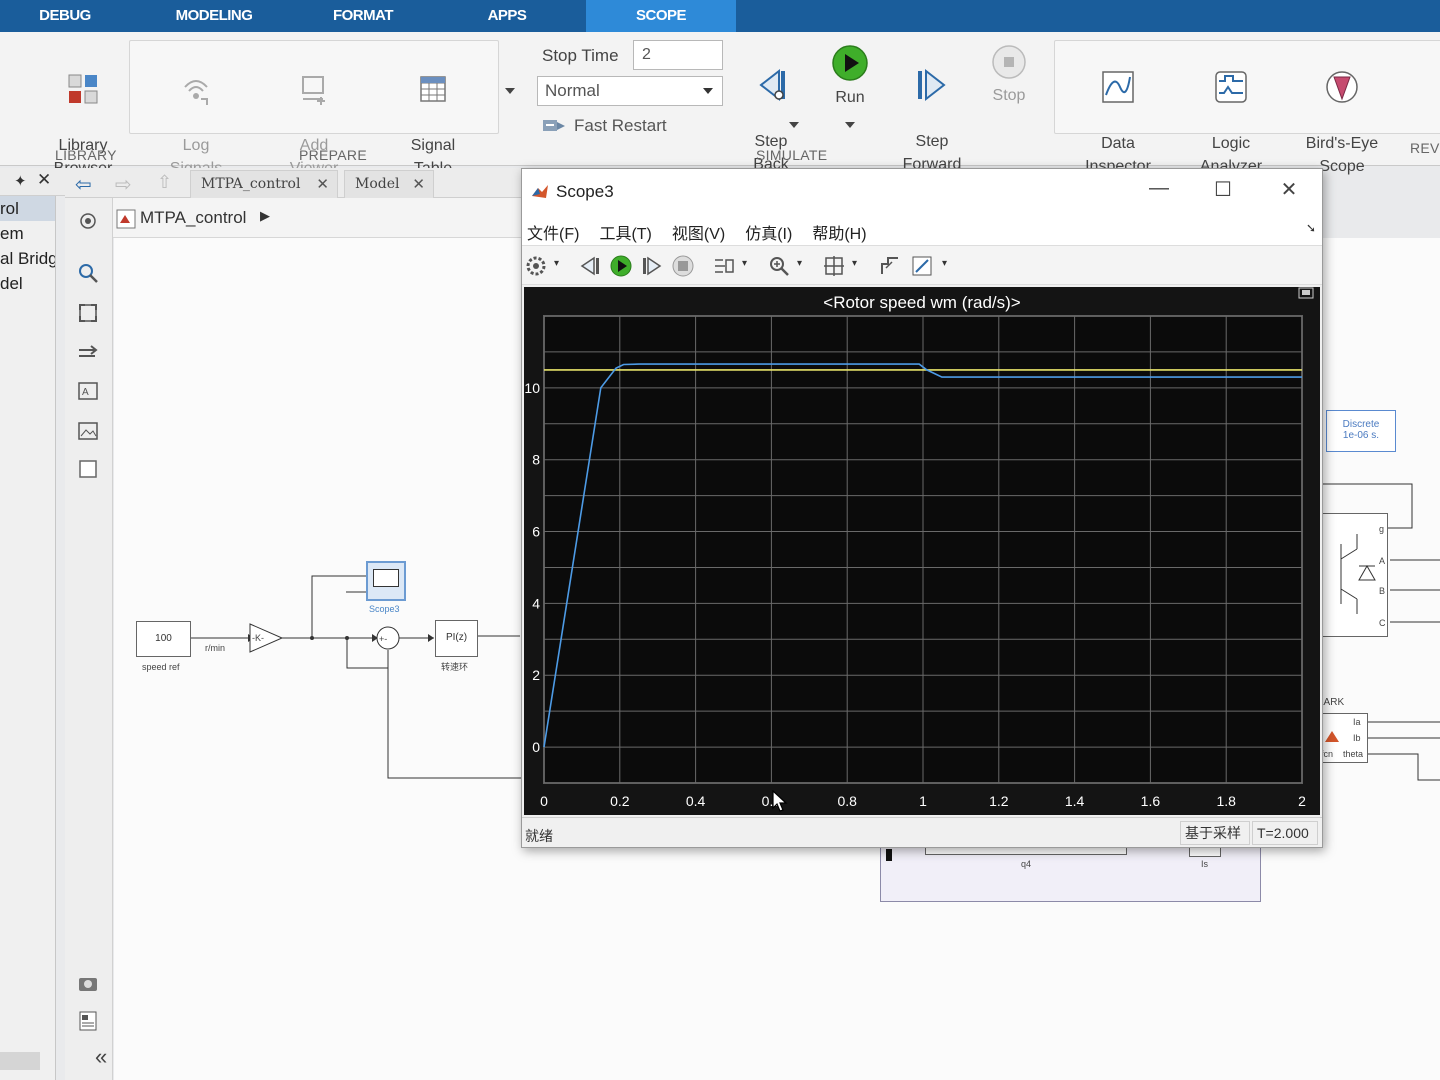  Describe the element at coordinates (1226, 801) in the screenshot. I see `x-tick-label: 1.8` at that location.